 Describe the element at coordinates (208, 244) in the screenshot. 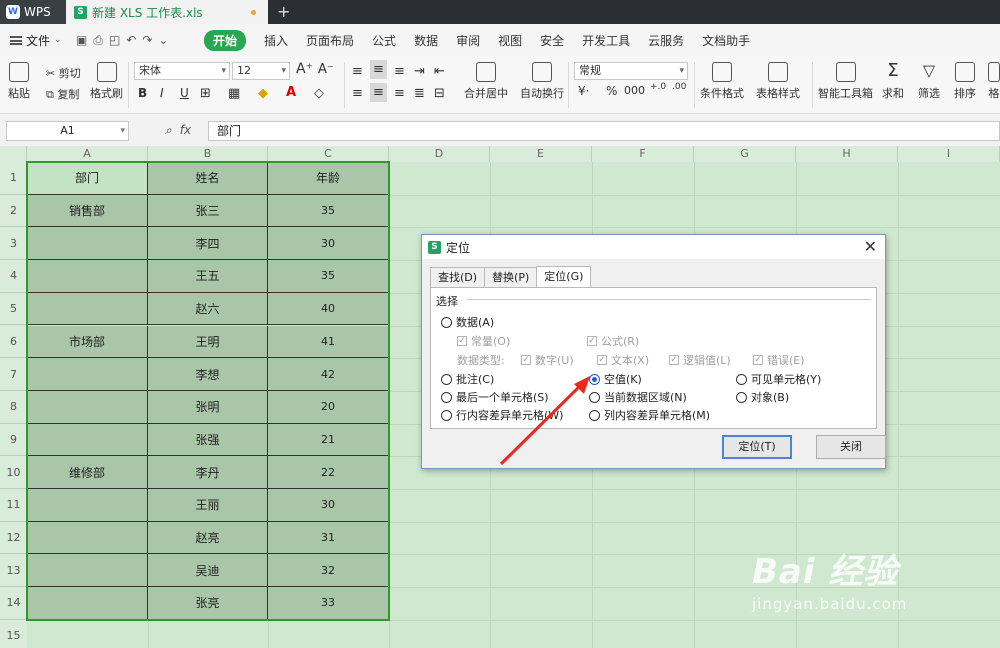

I see `table-cell: 李四` at that location.